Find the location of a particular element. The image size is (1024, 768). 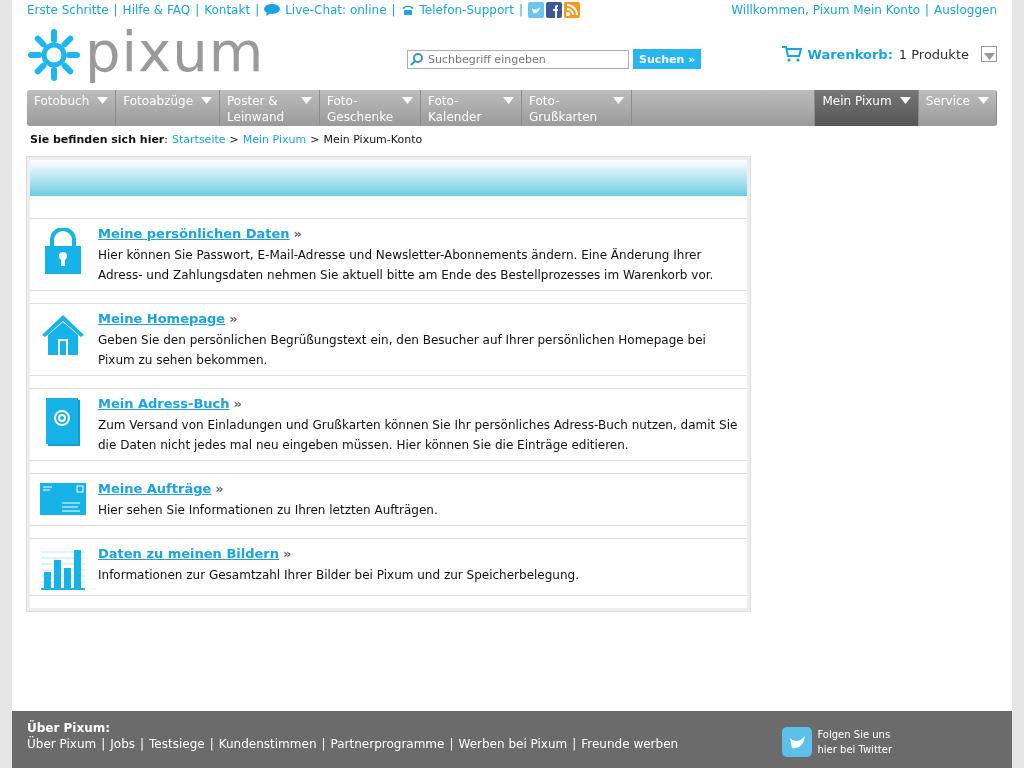

top-link: Telefon-Support is located at coordinates (466, 10).